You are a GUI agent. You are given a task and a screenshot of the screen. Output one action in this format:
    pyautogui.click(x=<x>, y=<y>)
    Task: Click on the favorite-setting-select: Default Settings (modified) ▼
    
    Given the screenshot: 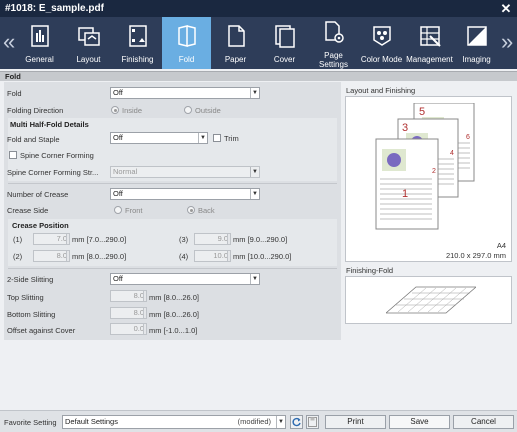 What is the action you would take?
    pyautogui.click(x=174, y=422)
    